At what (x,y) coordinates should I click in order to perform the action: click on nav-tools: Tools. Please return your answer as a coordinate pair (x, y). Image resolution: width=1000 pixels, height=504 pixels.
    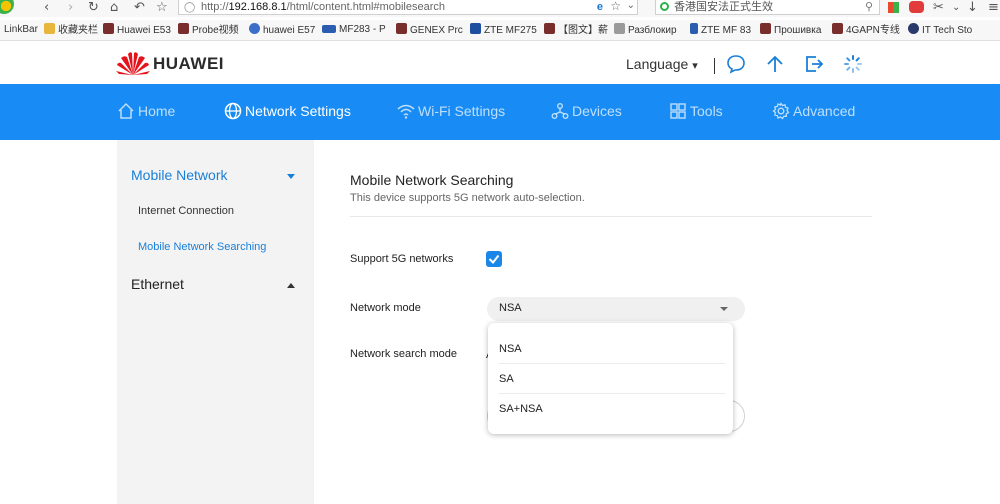
    Looking at the image, I should click on (696, 111).